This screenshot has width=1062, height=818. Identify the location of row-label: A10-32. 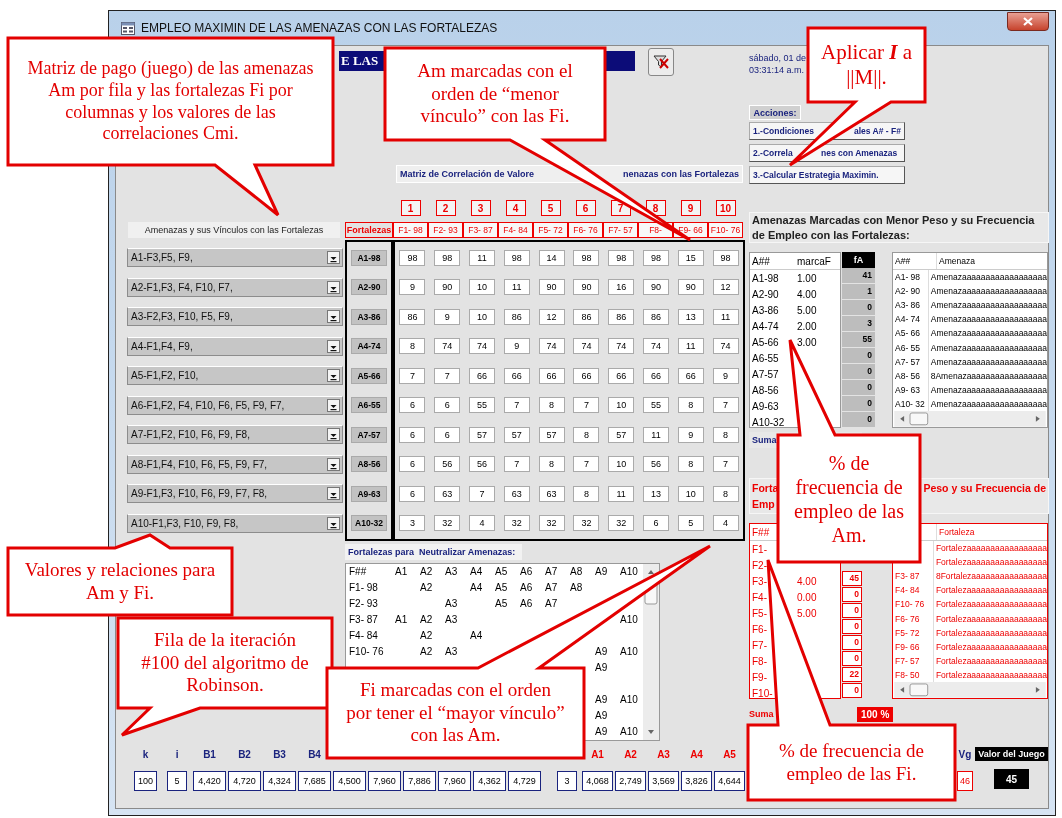
(369, 523).